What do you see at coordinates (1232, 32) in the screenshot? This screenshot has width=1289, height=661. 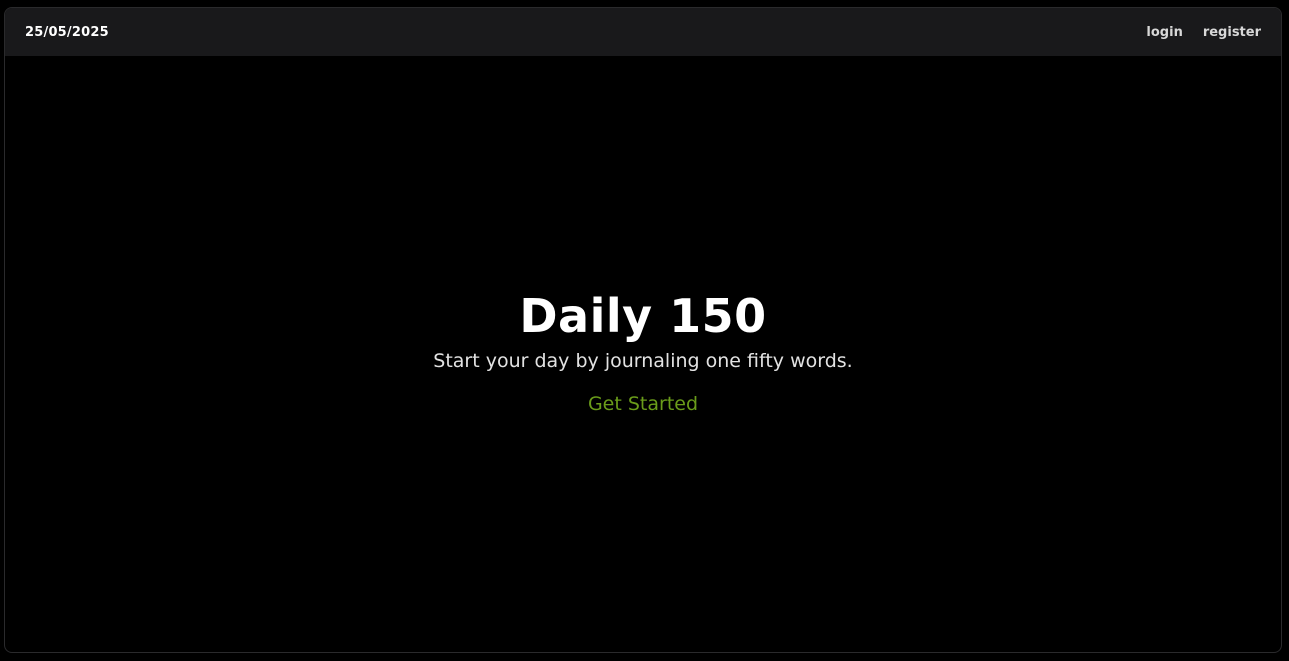 I see `register-link: register` at bounding box center [1232, 32].